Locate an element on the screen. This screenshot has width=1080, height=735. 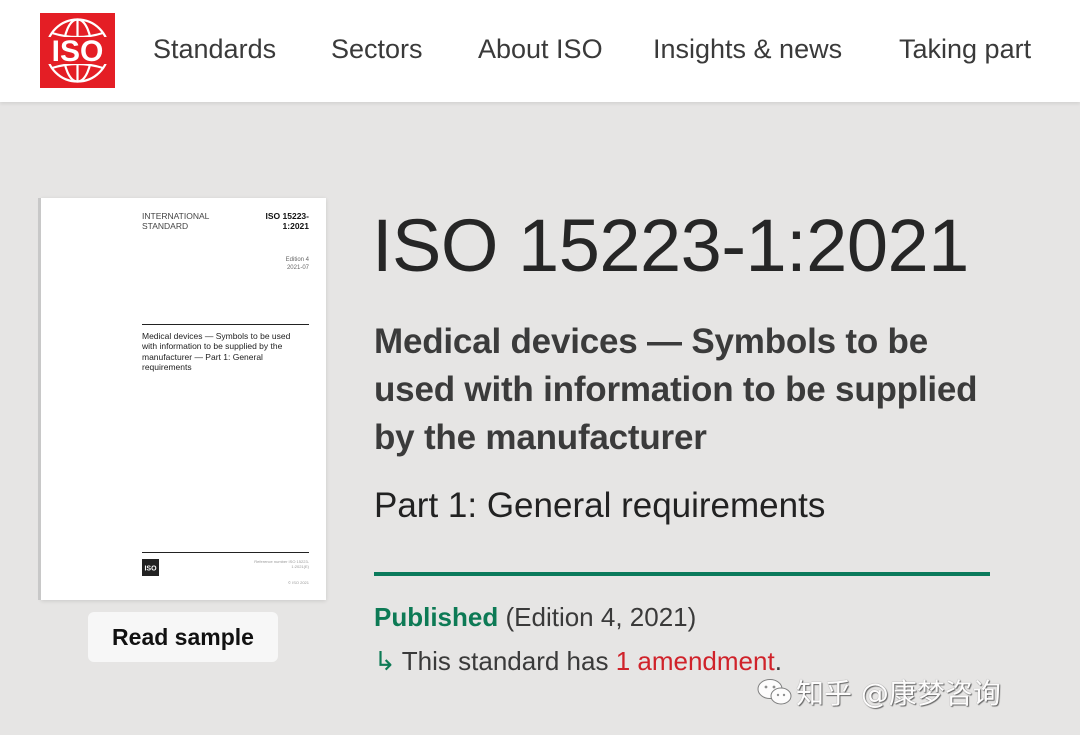
cover-copyright: © ISO 2021 is located at coordinates (298, 582).